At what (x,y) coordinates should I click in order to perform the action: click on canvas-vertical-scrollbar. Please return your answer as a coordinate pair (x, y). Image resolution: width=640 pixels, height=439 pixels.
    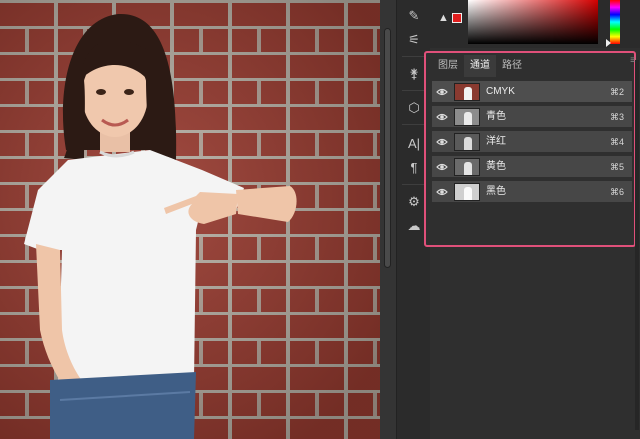
    Looking at the image, I should click on (388, 219).